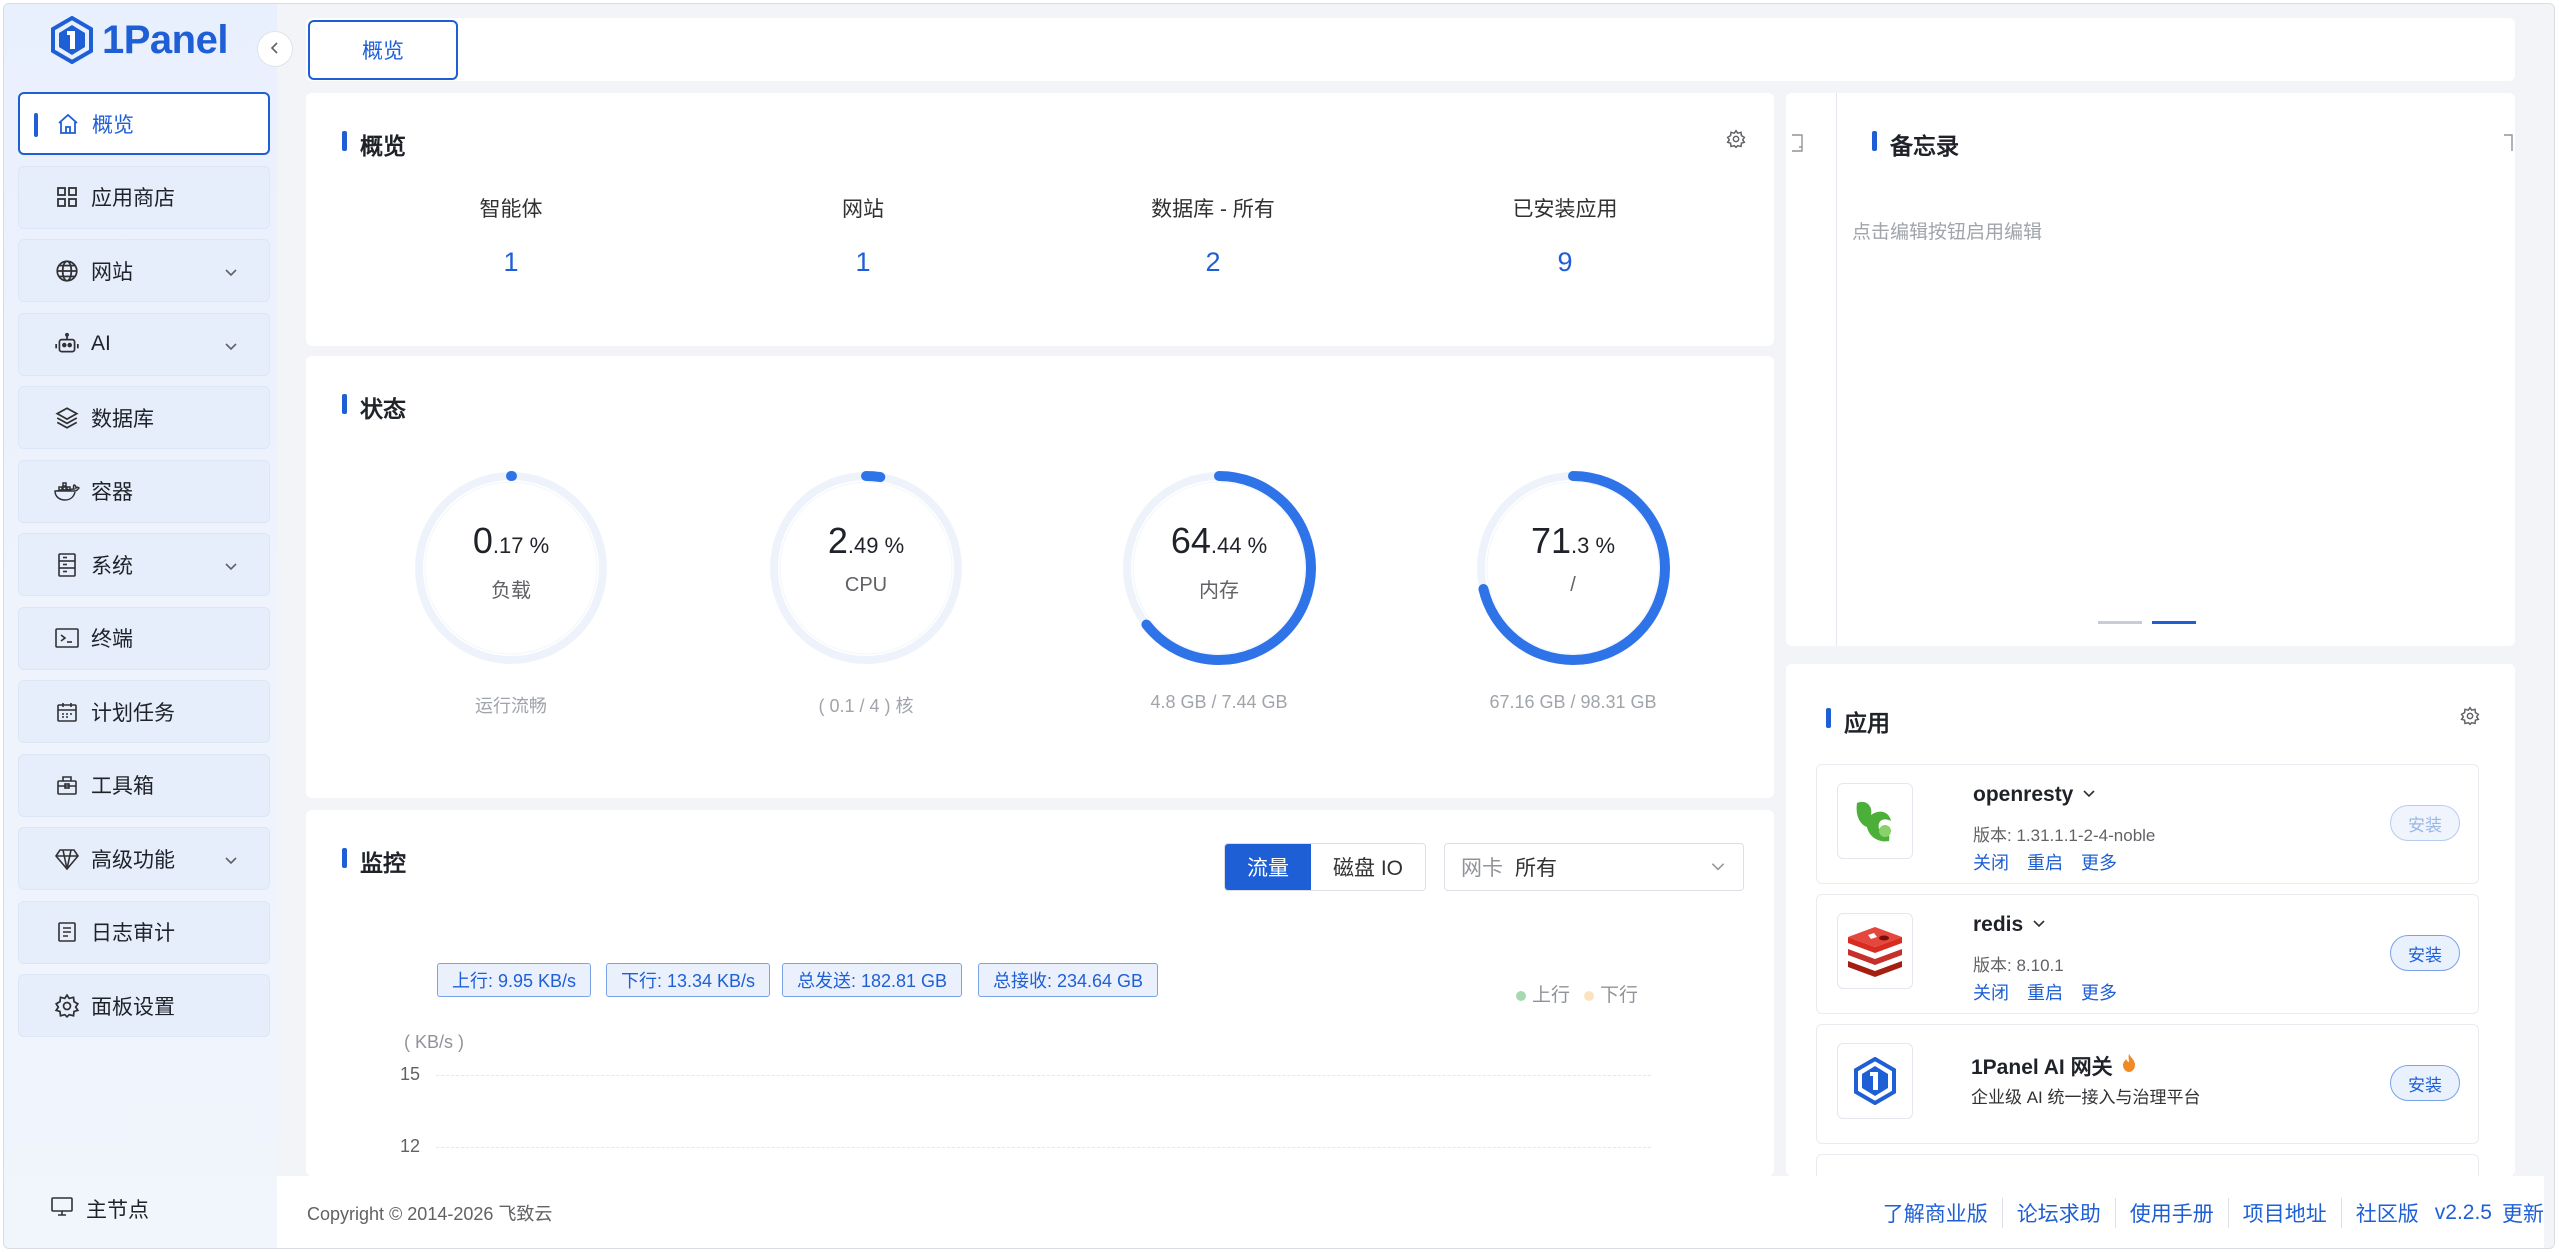 The image size is (2559, 1252). Describe the element at coordinates (1068, 980) in the screenshot. I see `chip-total-received: 总接收: 234.64 GB` at that location.